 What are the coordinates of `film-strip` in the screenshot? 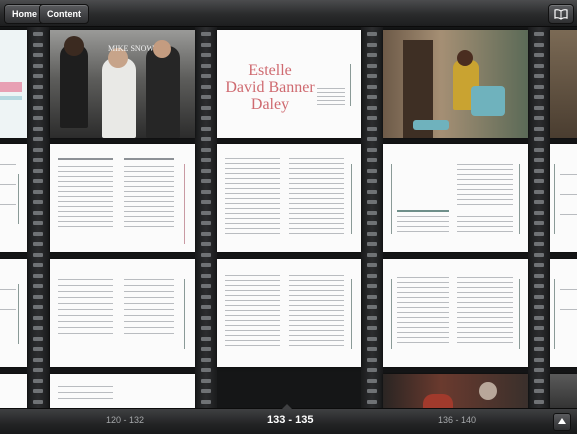 It's located at (206, 217).